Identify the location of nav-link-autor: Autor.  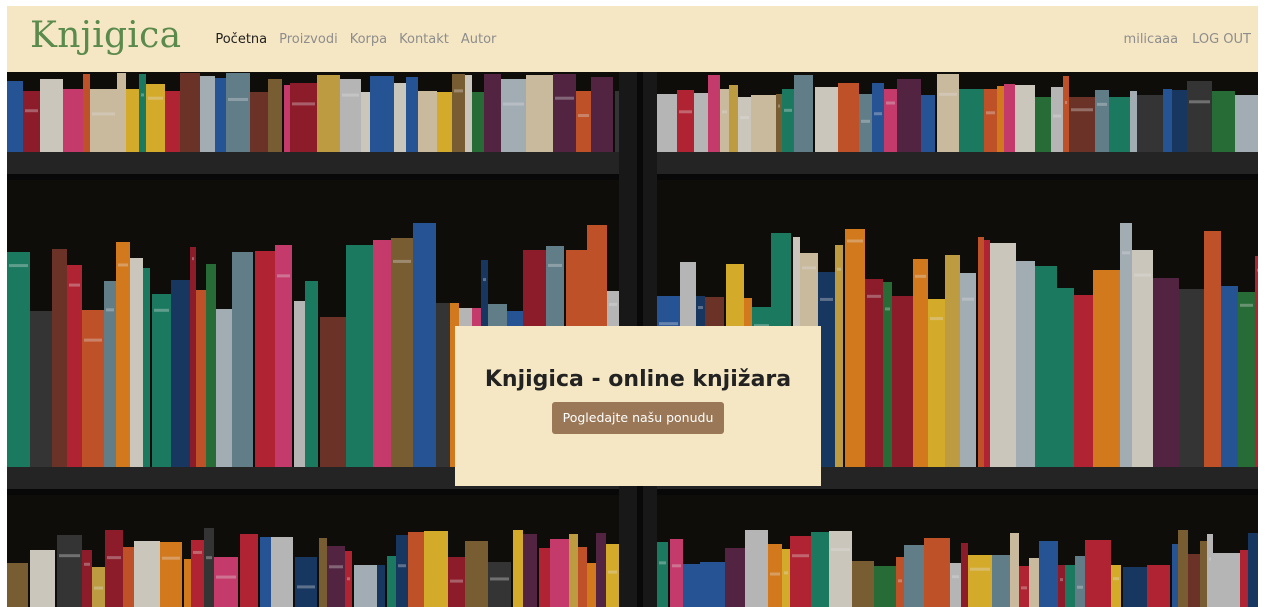
(479, 39).